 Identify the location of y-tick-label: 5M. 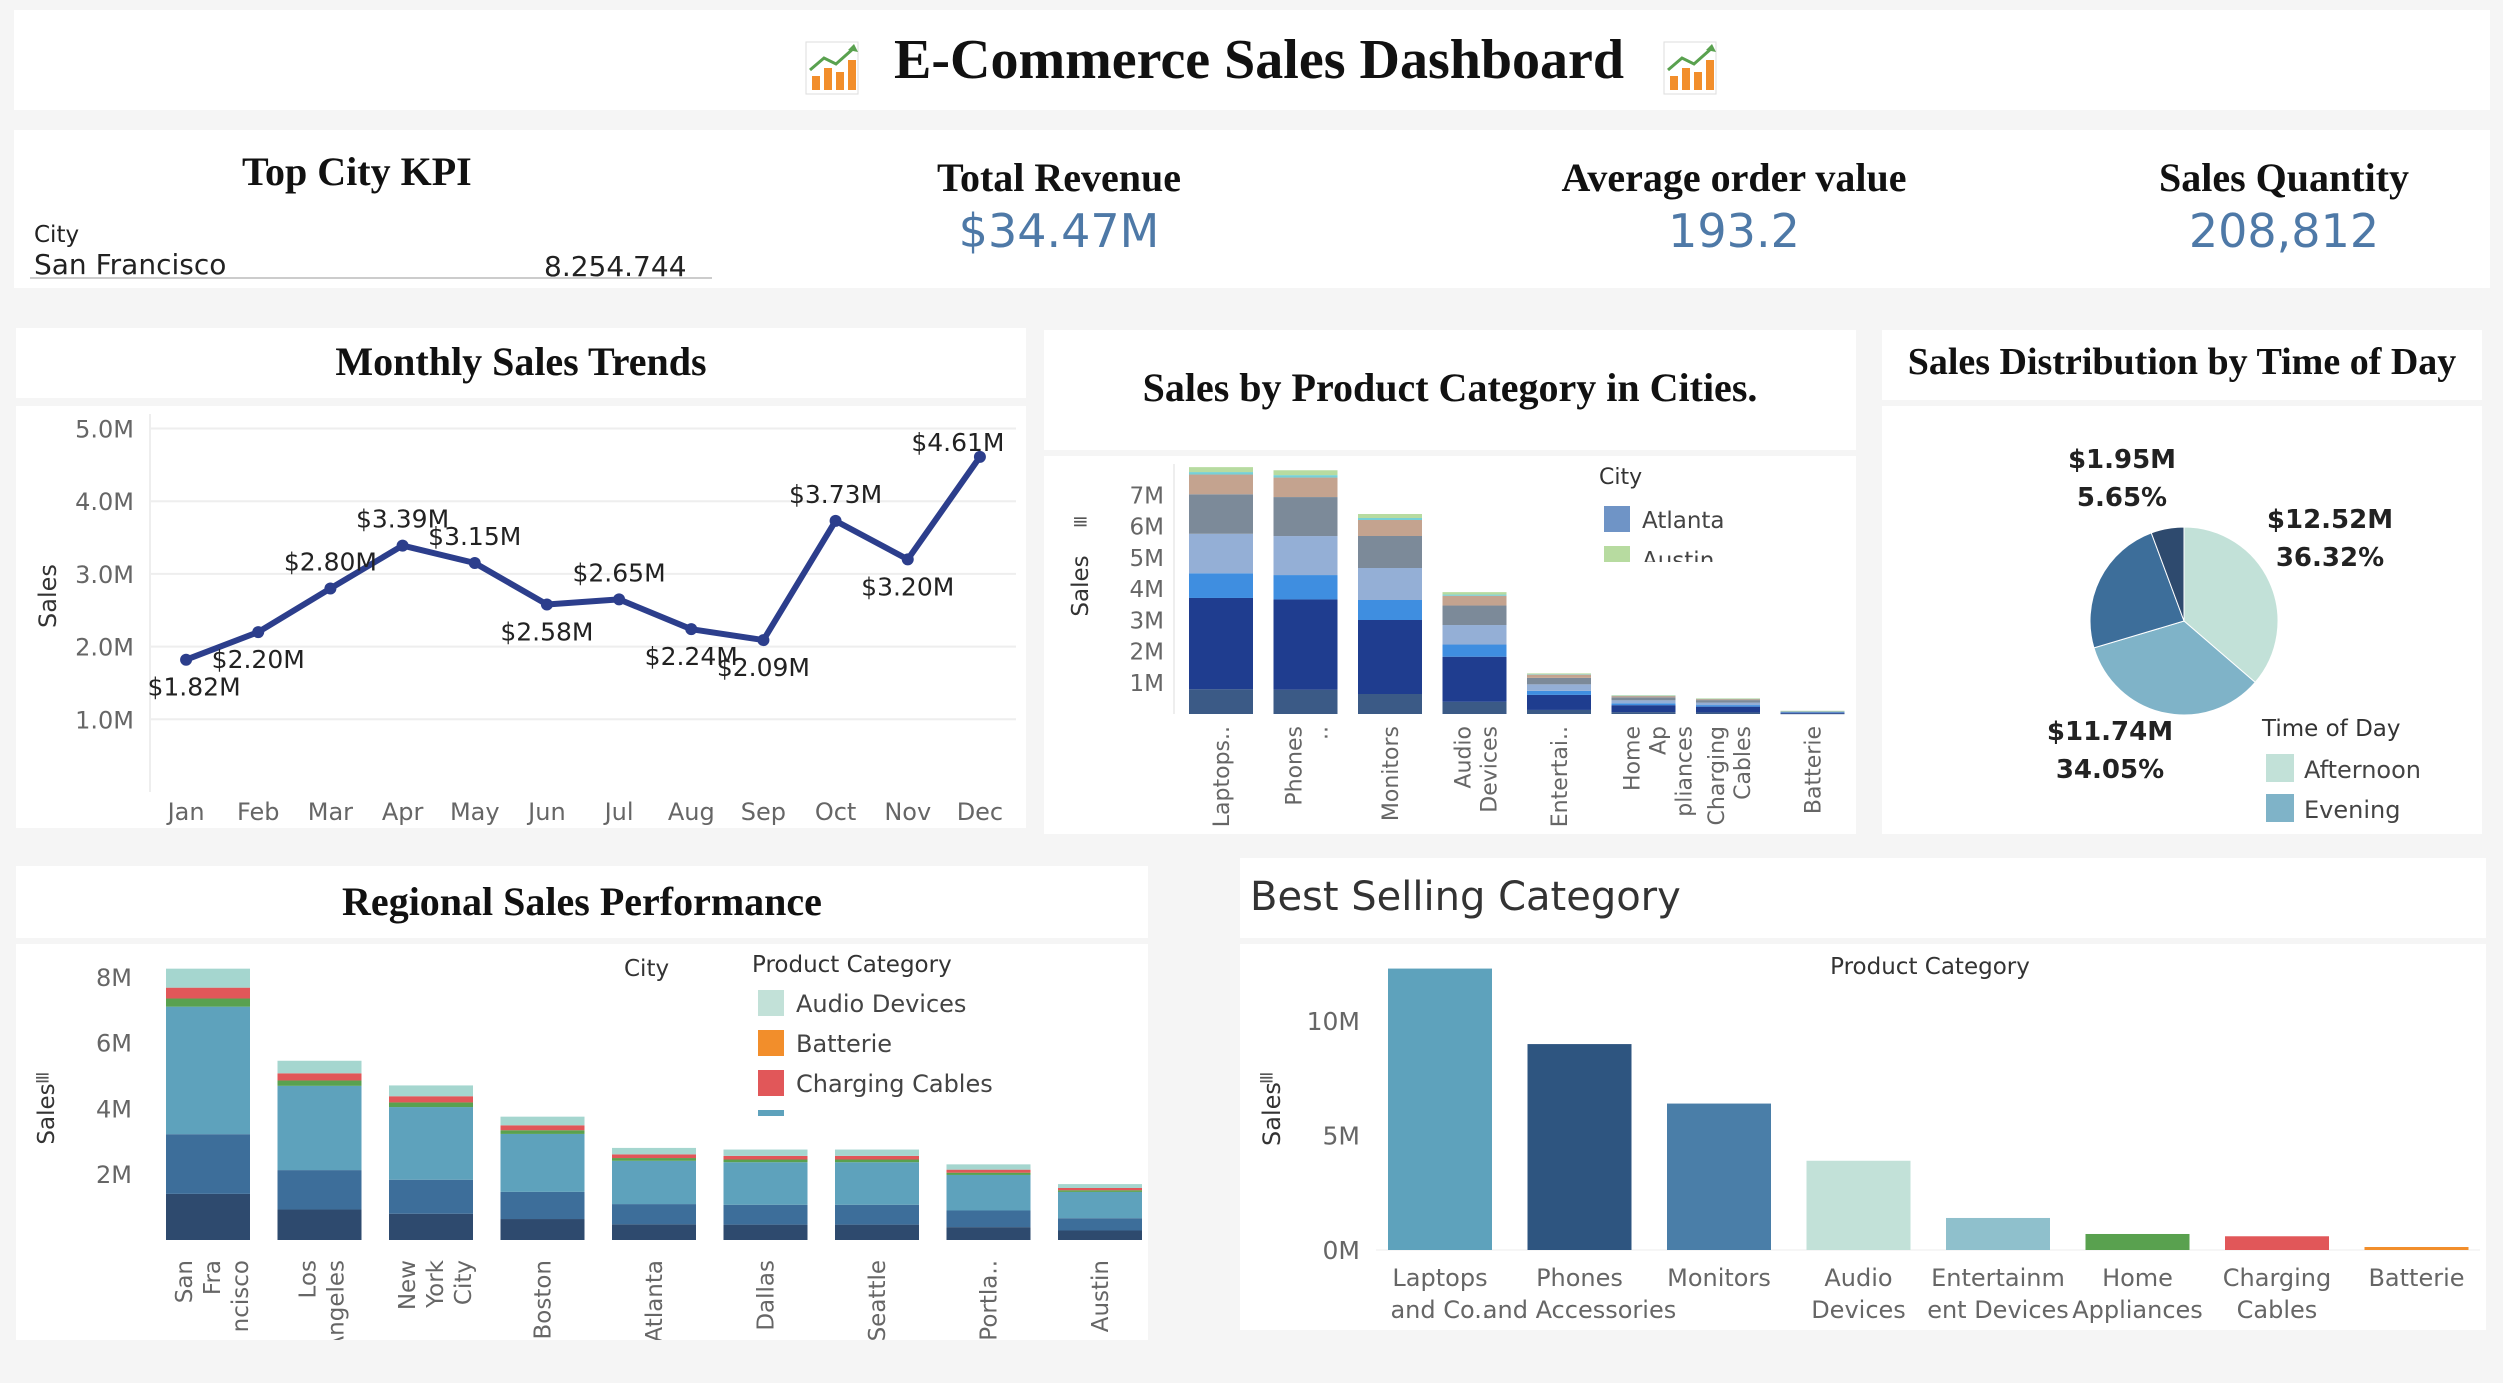
(1341, 1136).